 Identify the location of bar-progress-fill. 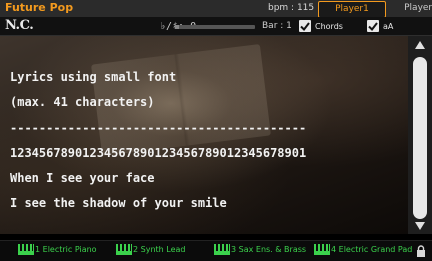
(177, 27).